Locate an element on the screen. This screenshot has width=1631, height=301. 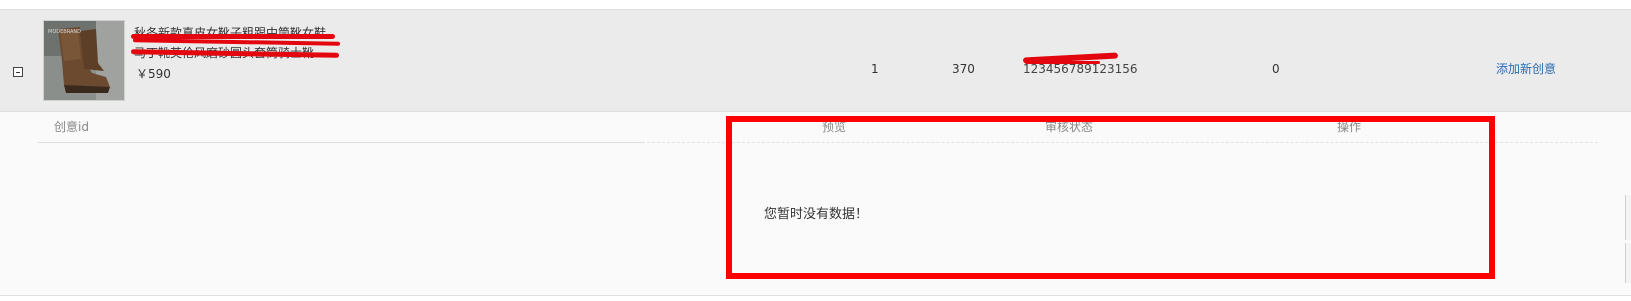
column-header-creative-id: 创意id is located at coordinates (71, 127).